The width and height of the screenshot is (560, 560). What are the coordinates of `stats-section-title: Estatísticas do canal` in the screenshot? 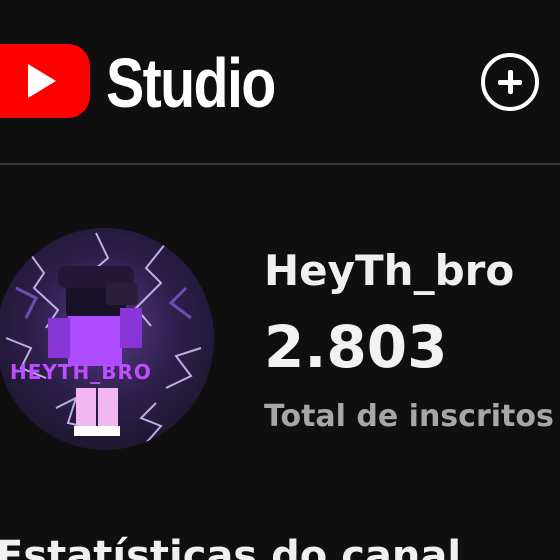 It's located at (231, 546).